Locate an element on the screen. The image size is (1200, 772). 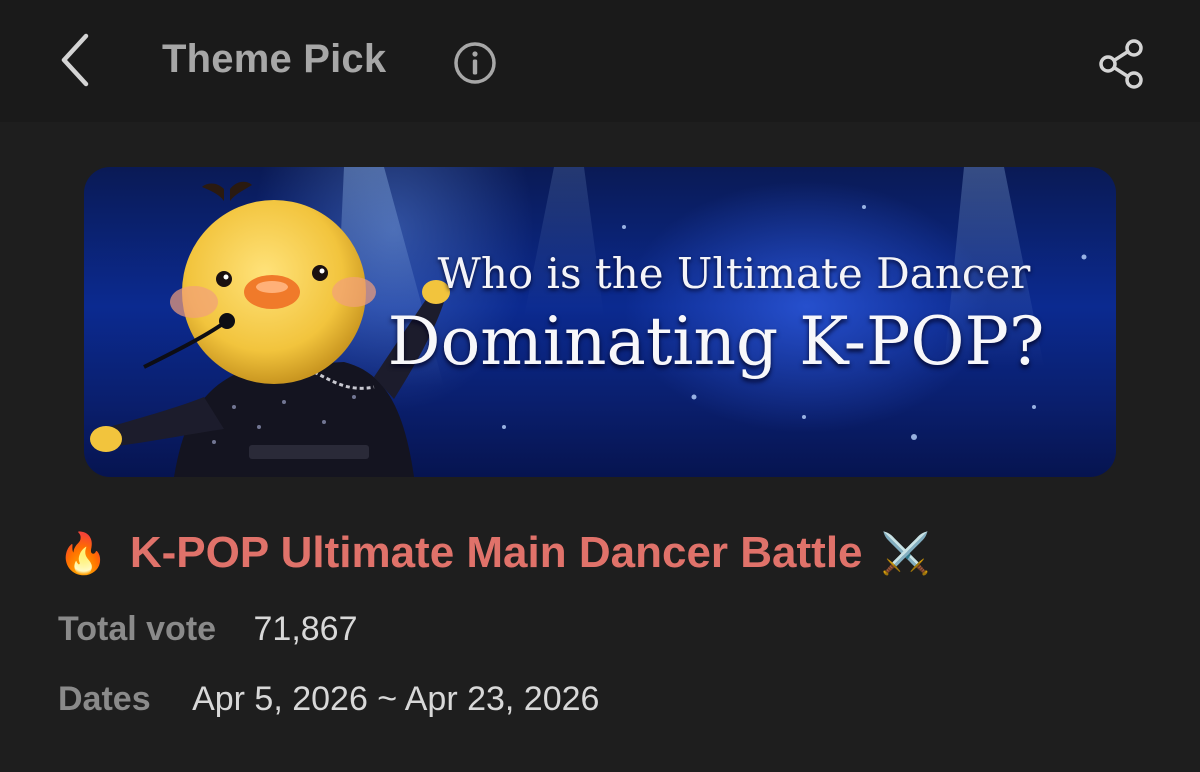
share-icon is located at coordinates (1121, 64).